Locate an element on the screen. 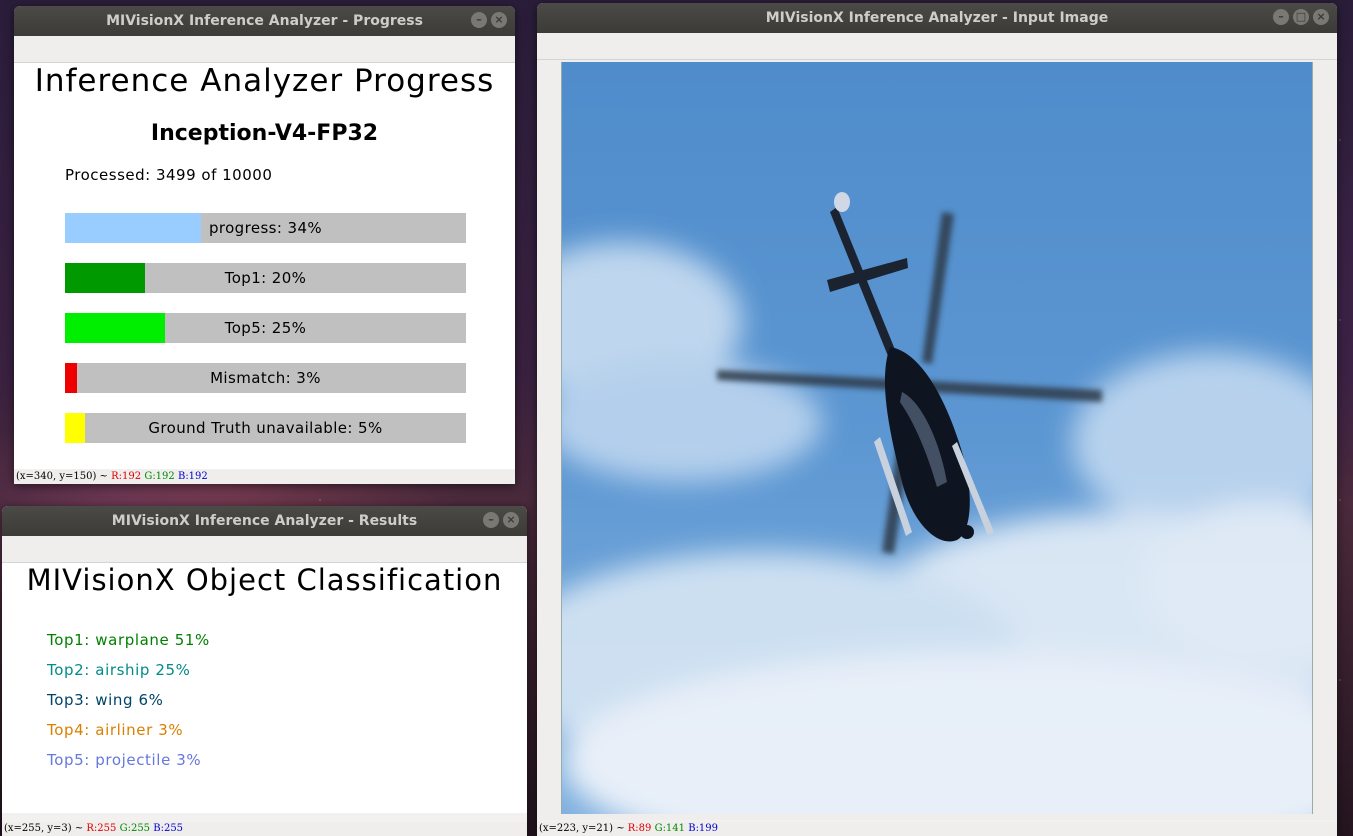  progress-bar: progress: 34% is located at coordinates (265, 228).